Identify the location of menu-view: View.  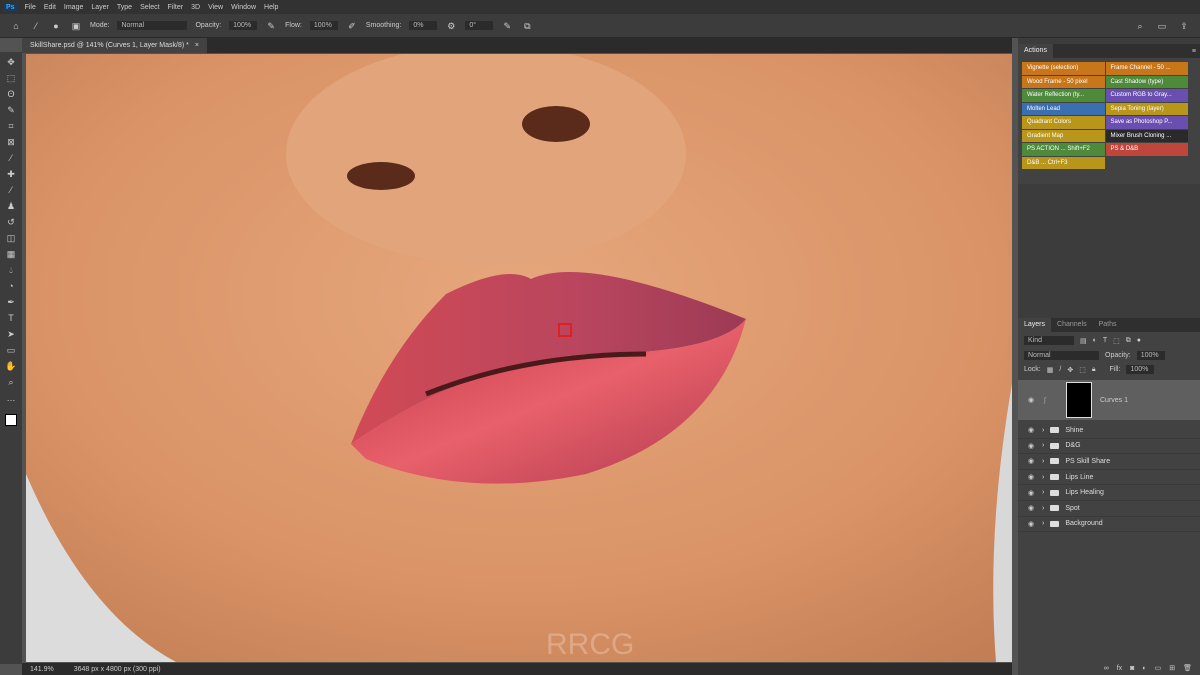
(215, 7).